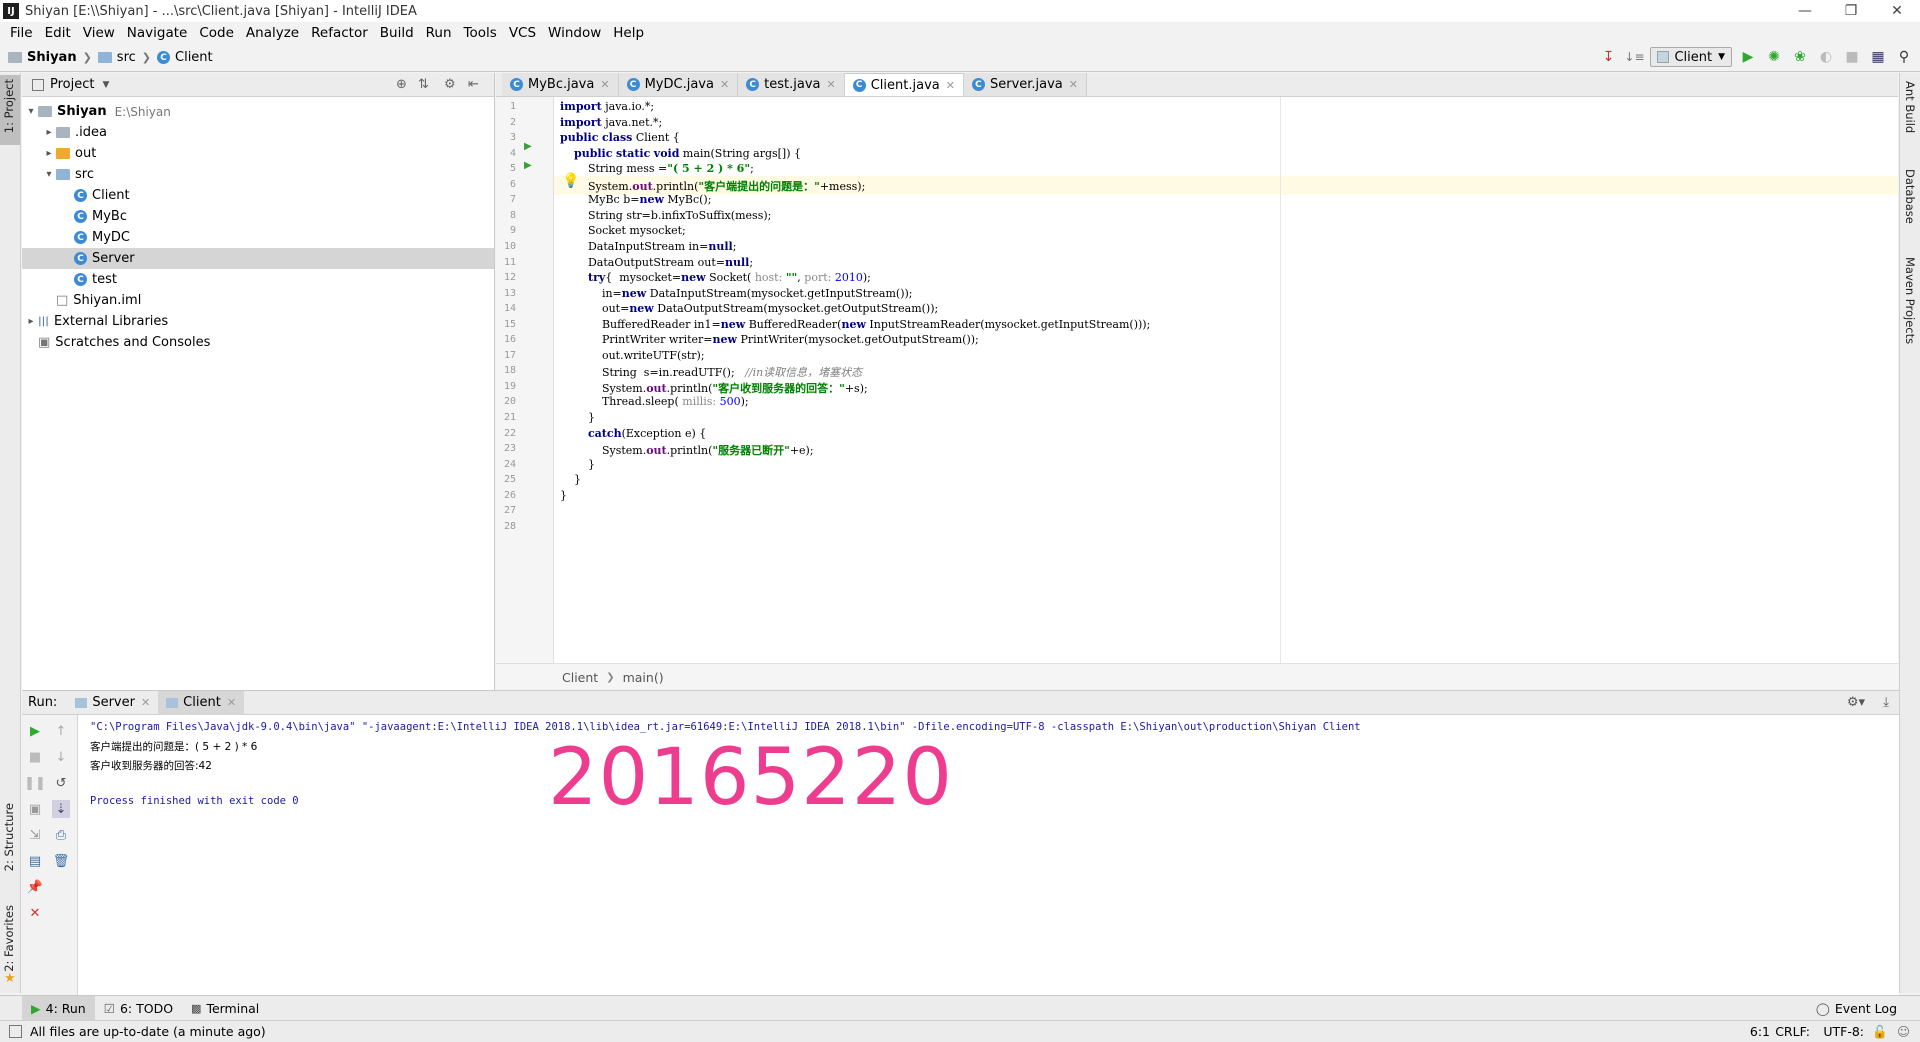 The image size is (1920, 1042). What do you see at coordinates (138, 1008) in the screenshot?
I see `tool-tab-todo: ☑ 6: TODO` at bounding box center [138, 1008].